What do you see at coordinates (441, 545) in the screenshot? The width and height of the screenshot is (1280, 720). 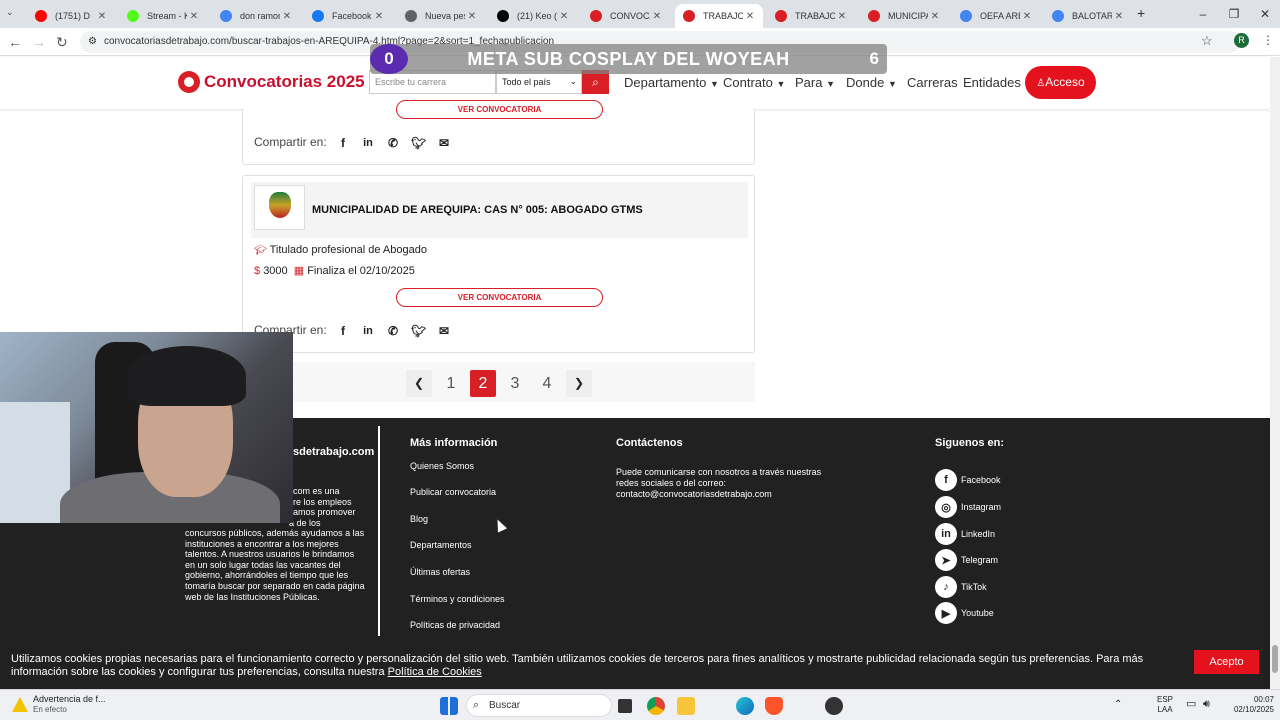 I see `footer-link-departamentos: Departamentos` at bounding box center [441, 545].